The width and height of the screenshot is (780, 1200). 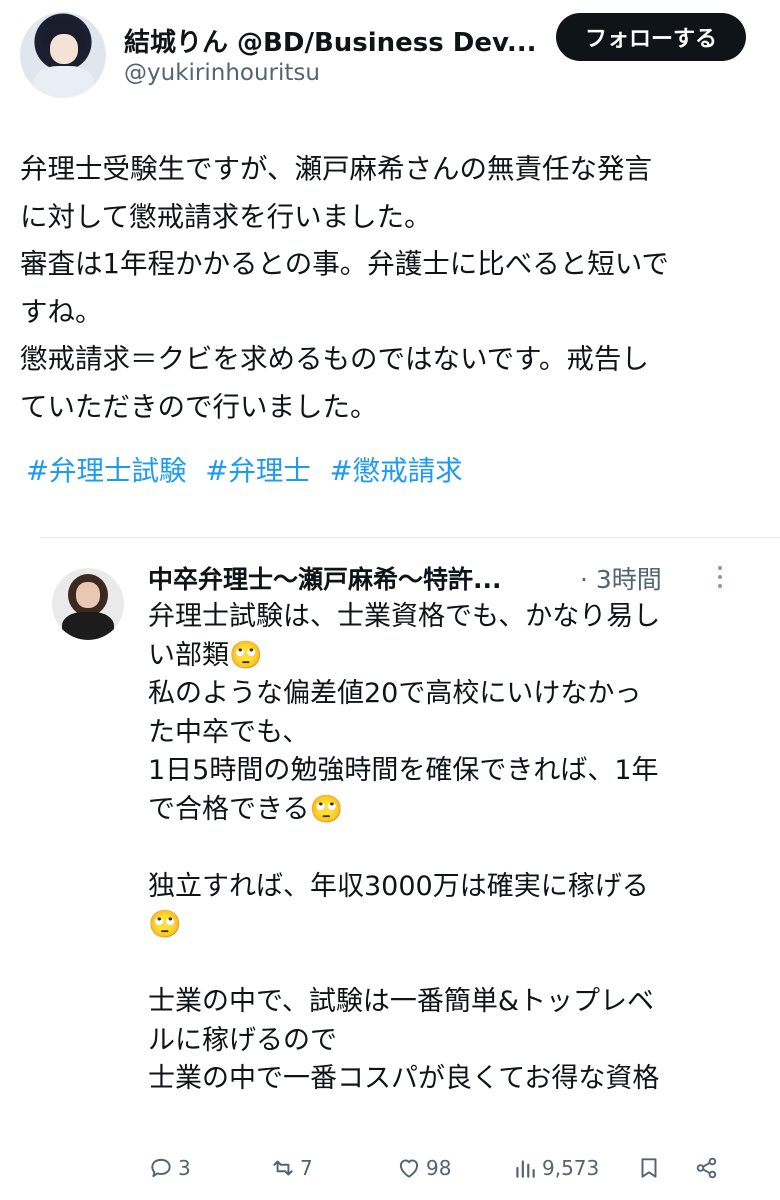 I want to click on divider, so click(x=410, y=537).